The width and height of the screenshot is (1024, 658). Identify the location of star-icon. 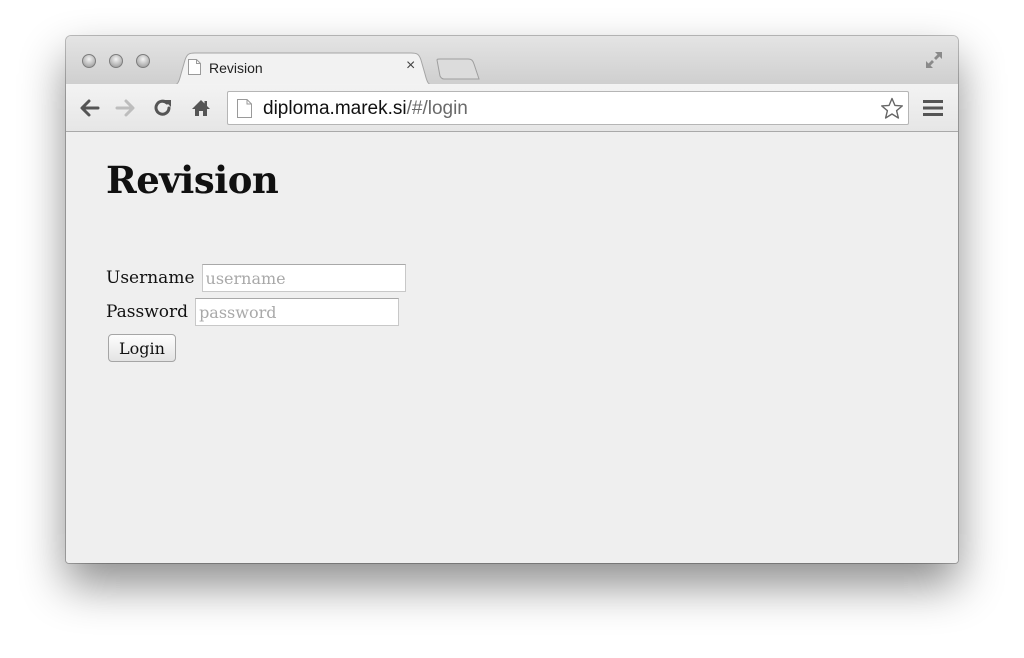
(892, 111).